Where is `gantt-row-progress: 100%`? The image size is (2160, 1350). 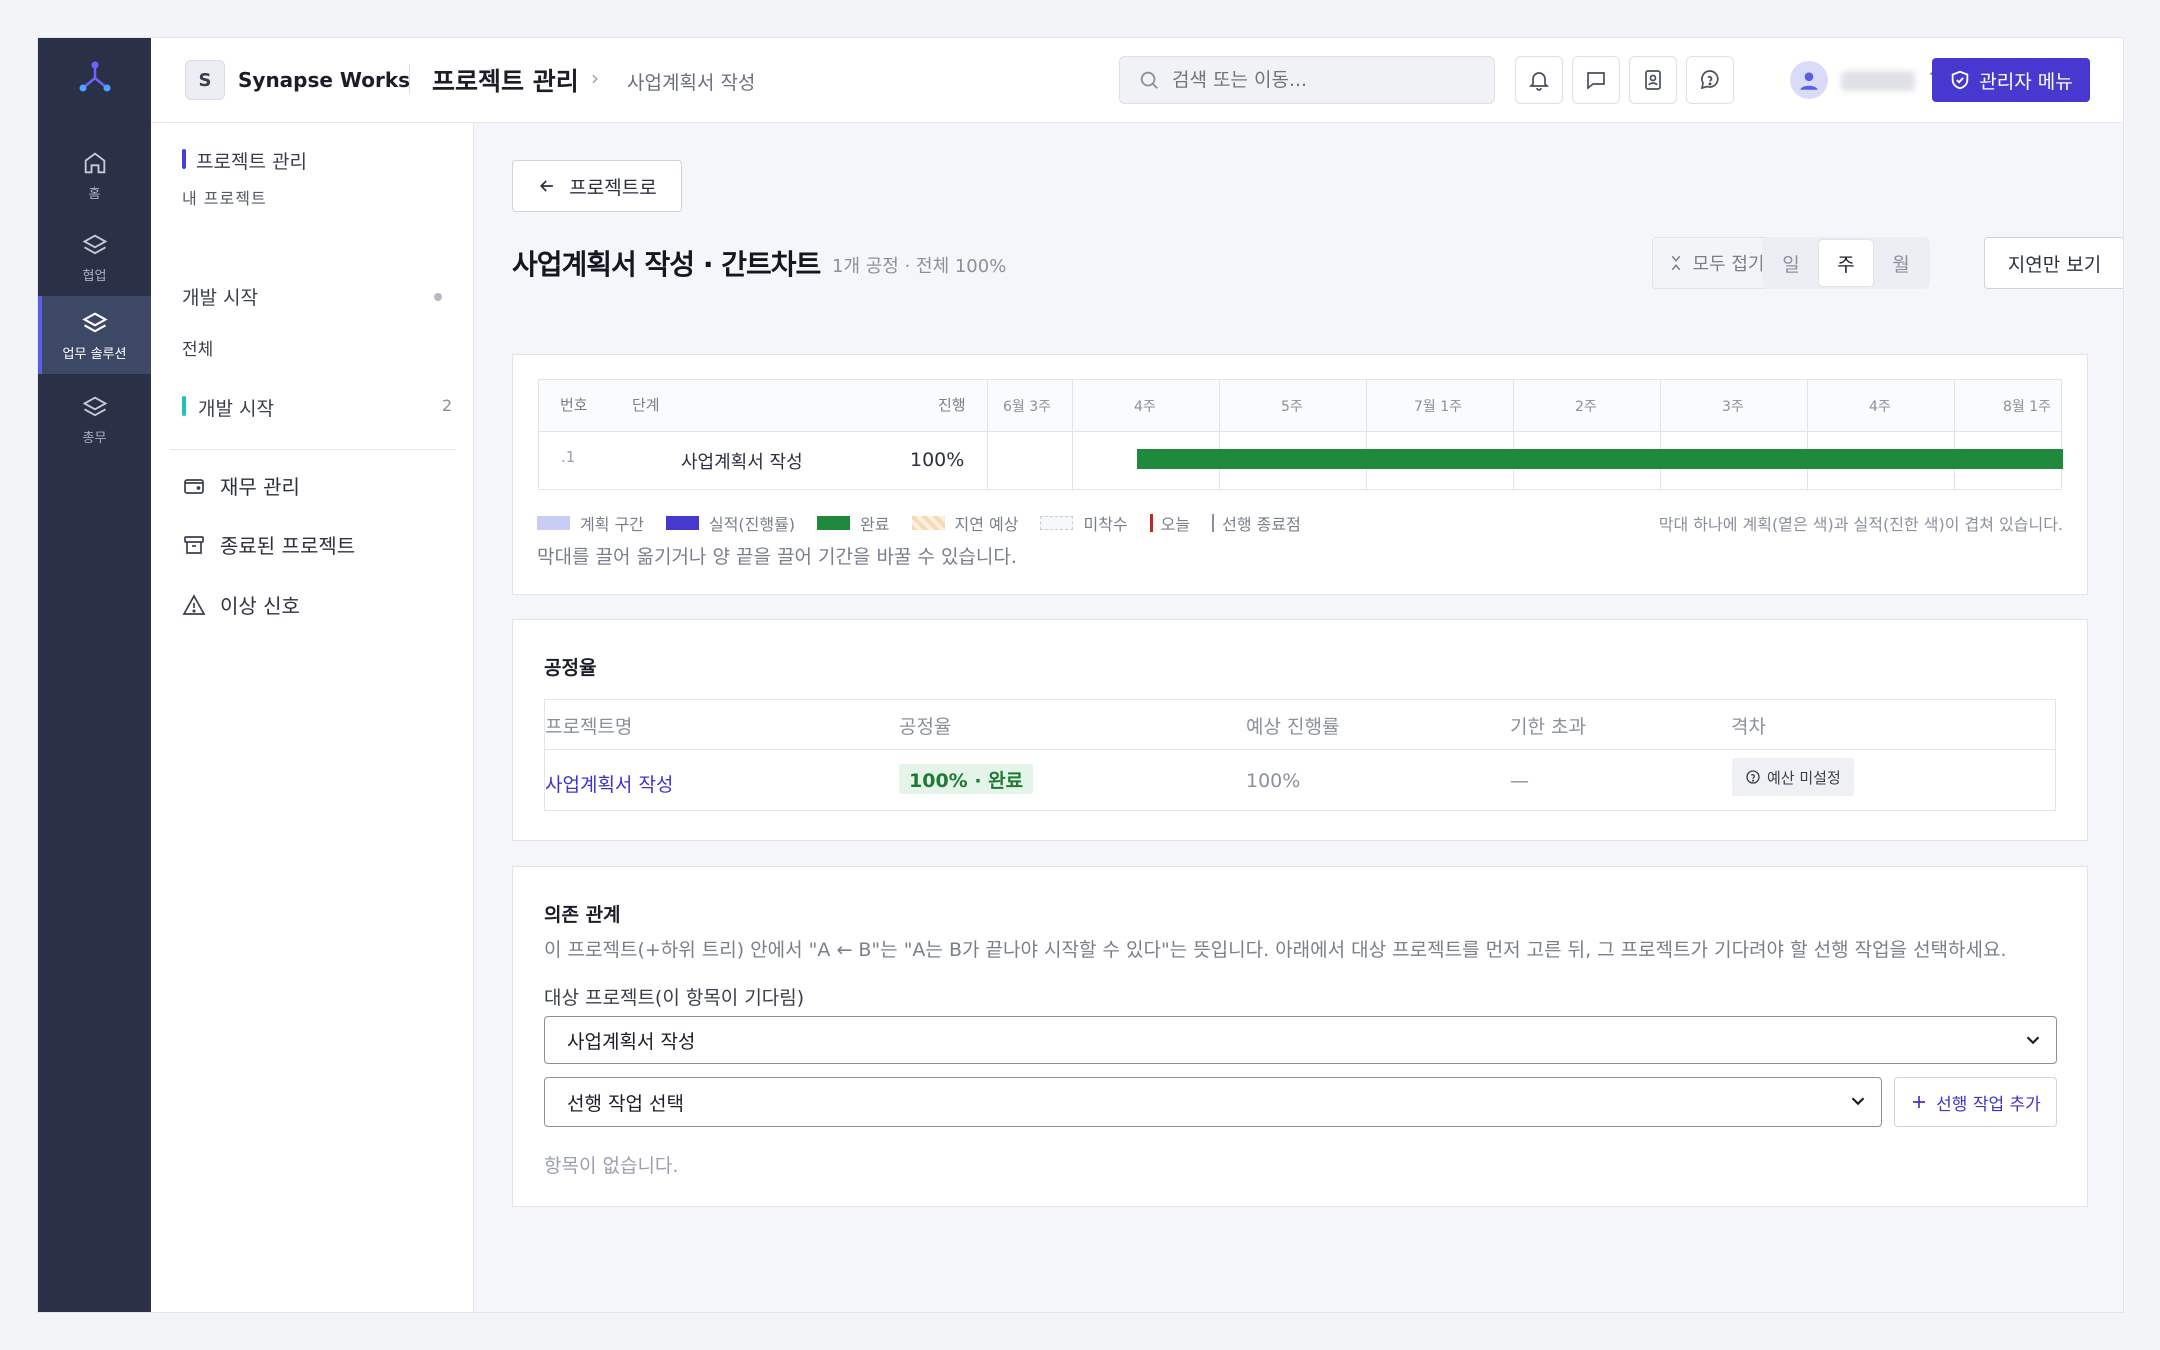 gantt-row-progress: 100% is located at coordinates (937, 460).